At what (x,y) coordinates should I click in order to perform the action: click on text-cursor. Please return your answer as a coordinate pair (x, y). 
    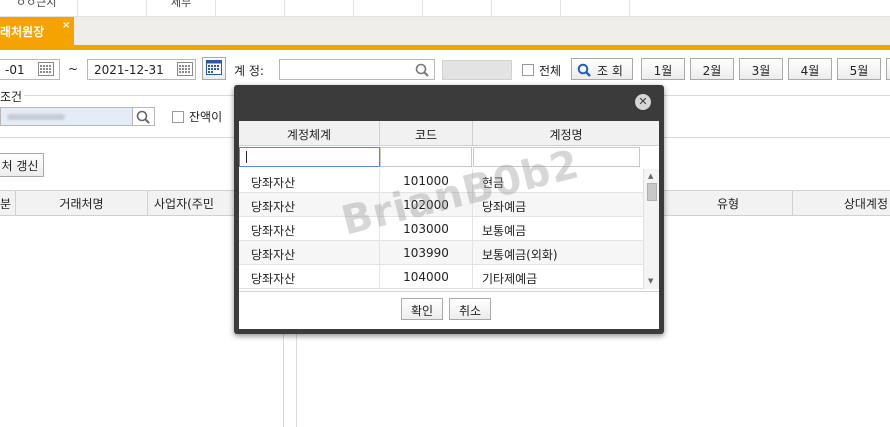
    Looking at the image, I should click on (246, 157).